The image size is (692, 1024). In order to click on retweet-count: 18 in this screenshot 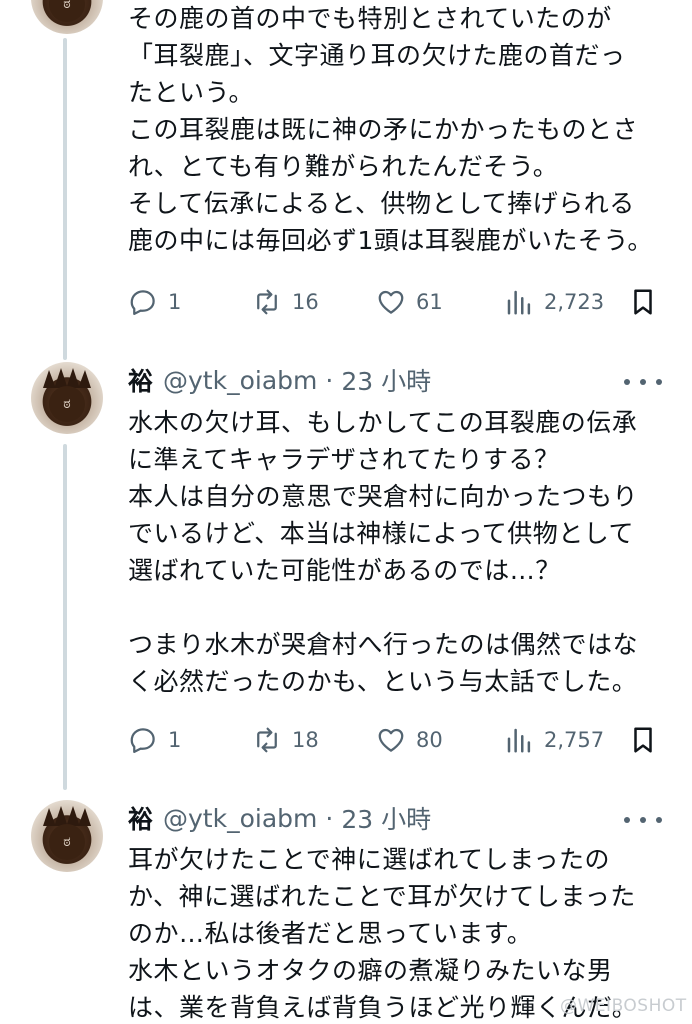, I will do `click(305, 740)`.